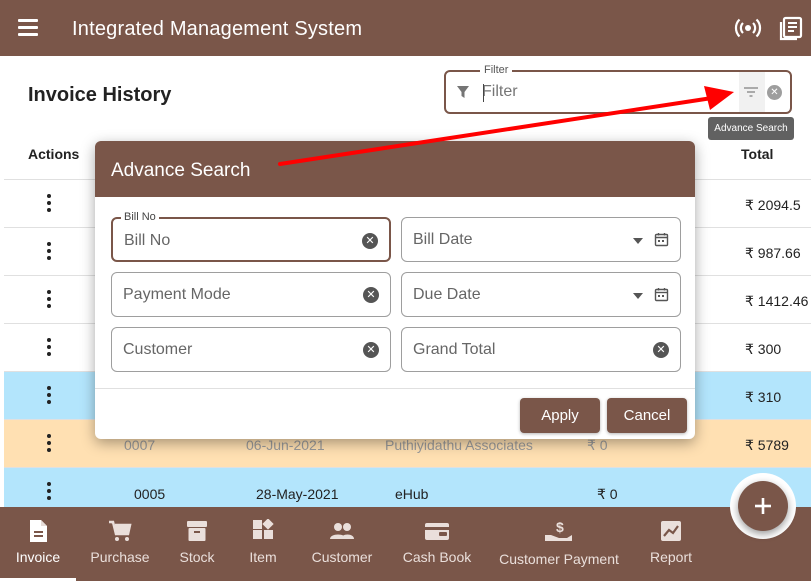  I want to click on broadcast-icon, so click(748, 28).